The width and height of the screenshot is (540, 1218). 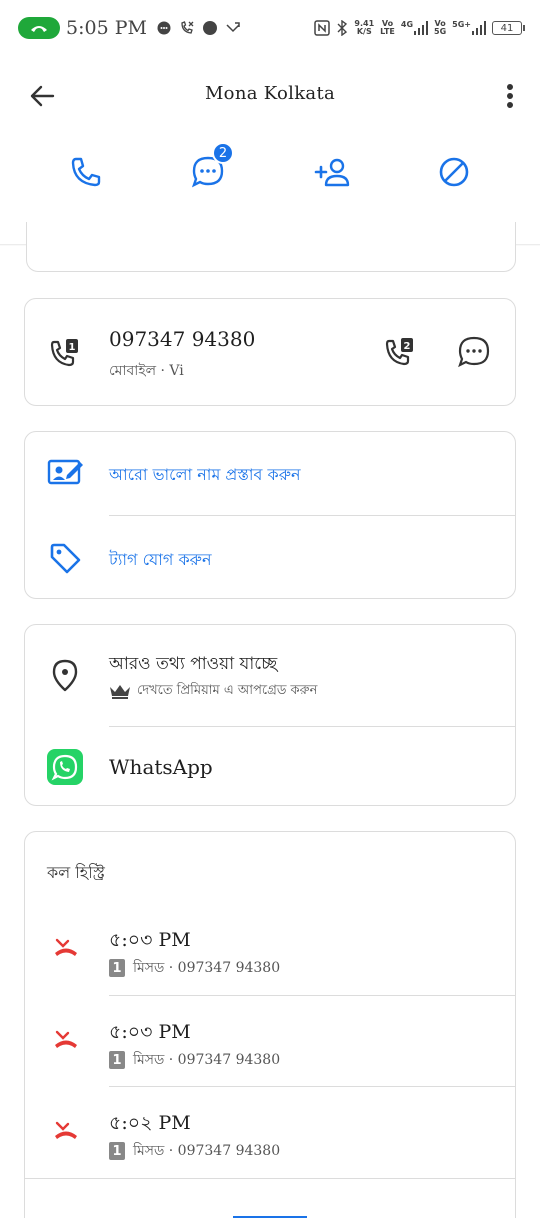 What do you see at coordinates (407, 346) in the screenshot?
I see `svg-text: 2` at bounding box center [407, 346].